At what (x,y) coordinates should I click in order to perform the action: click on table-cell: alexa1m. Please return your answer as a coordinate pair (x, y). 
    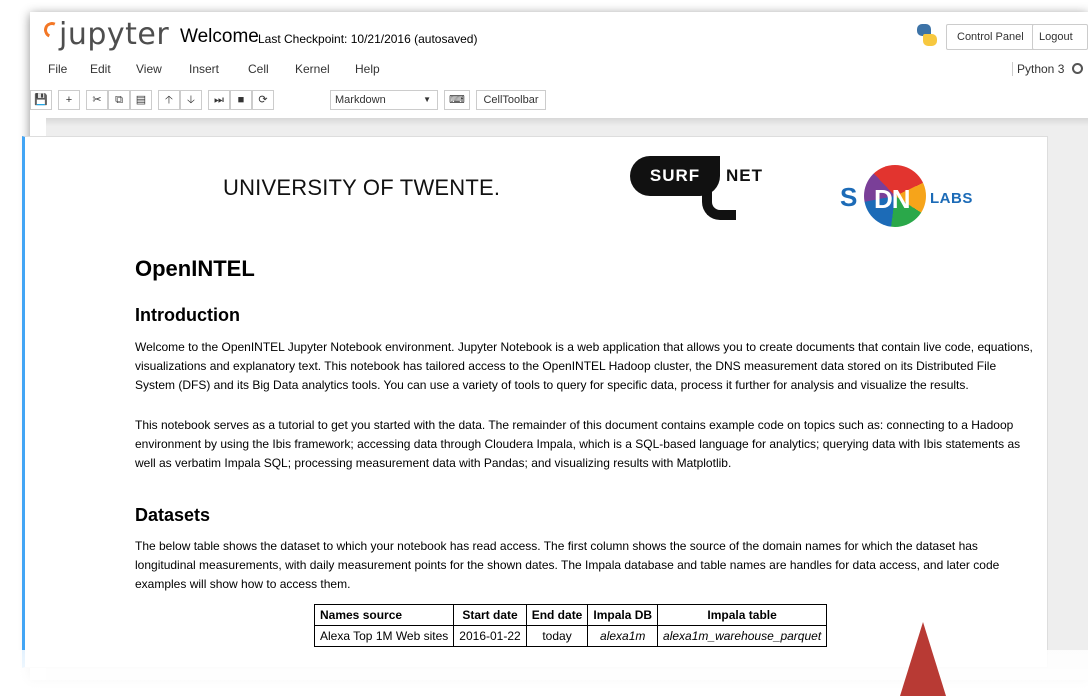
    Looking at the image, I should click on (623, 636).